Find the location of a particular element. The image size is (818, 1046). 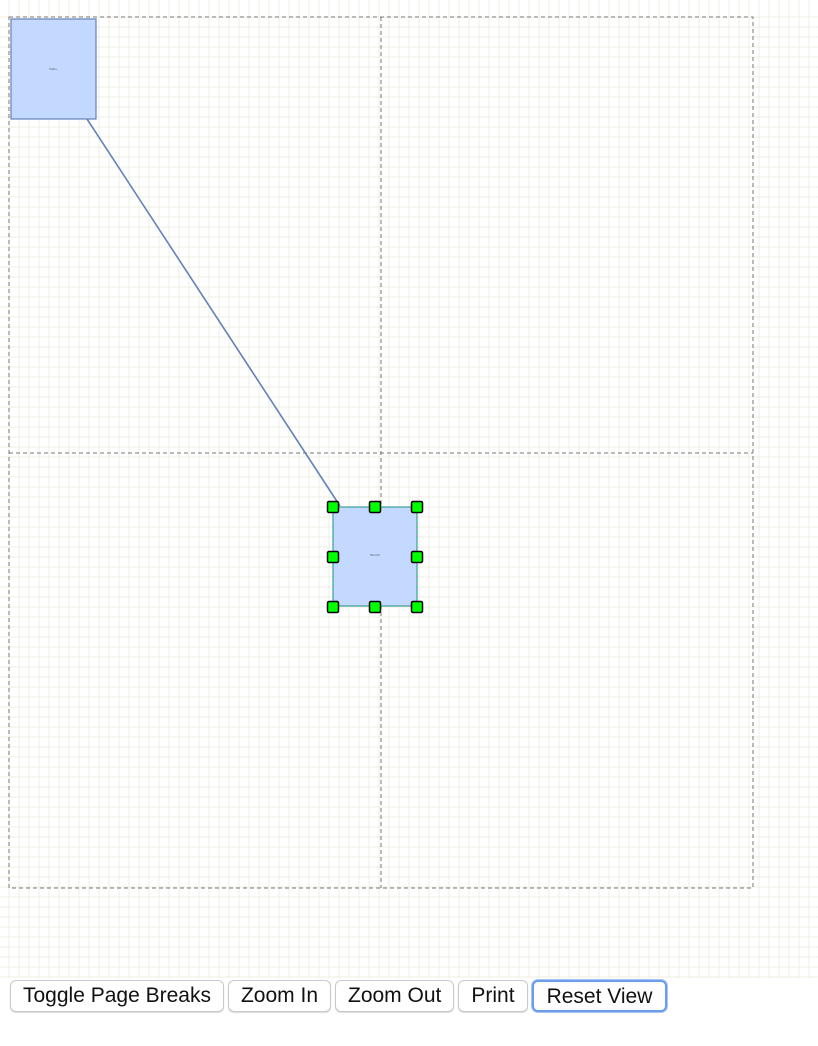

vertex-world: World! is located at coordinates (375, 556).